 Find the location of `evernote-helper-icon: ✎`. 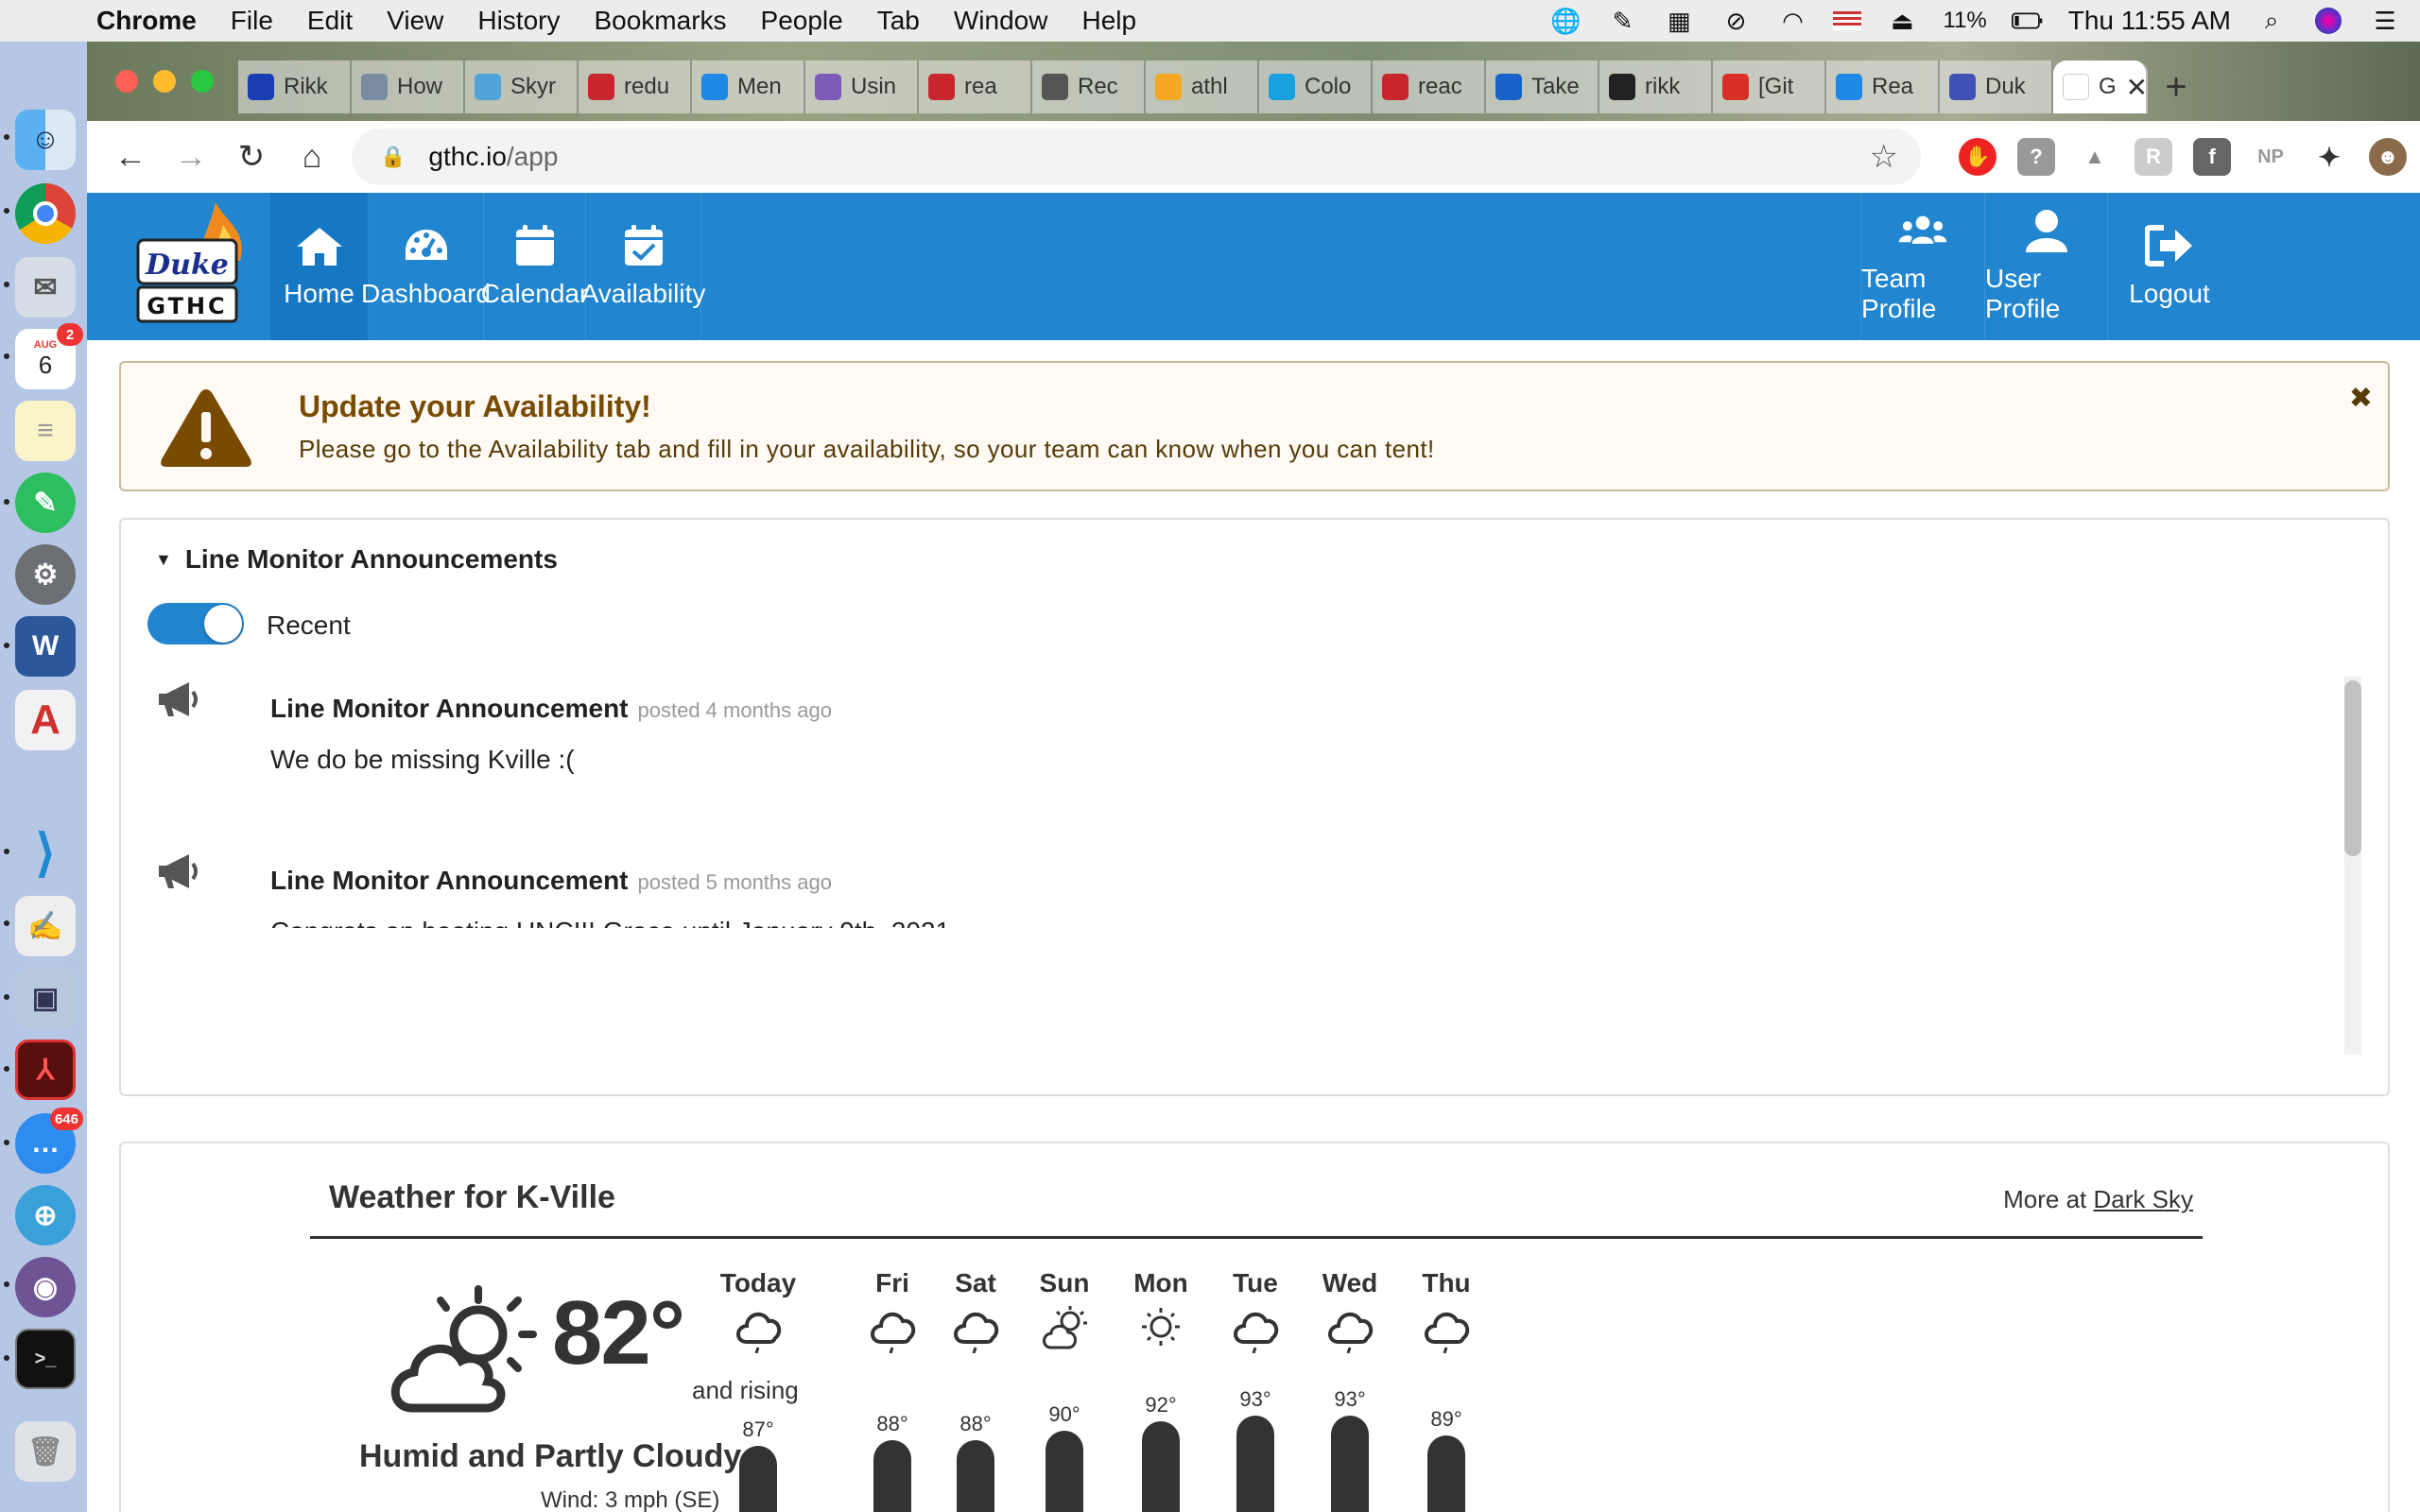

evernote-helper-icon: ✎ is located at coordinates (1622, 21).